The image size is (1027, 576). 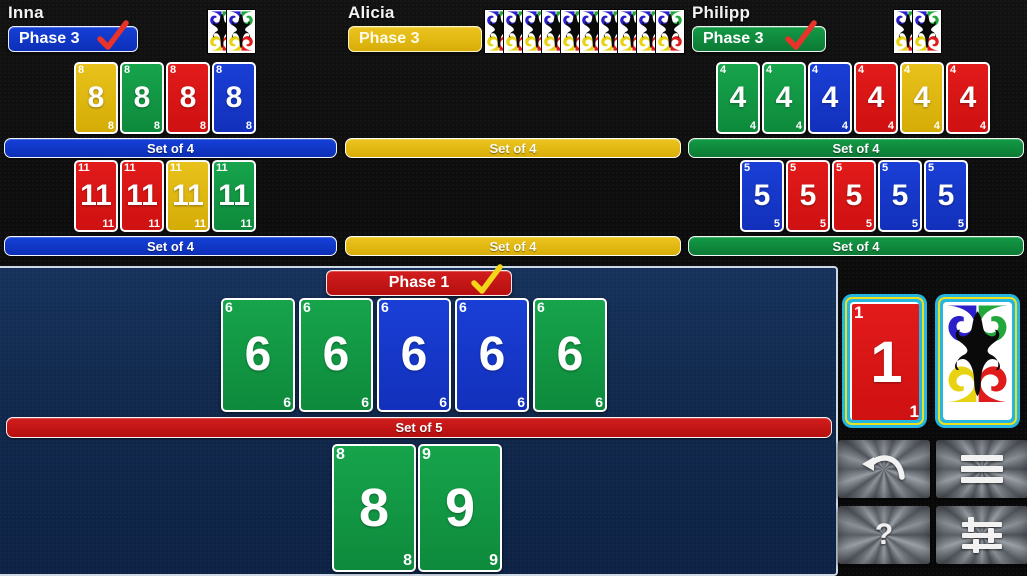 What do you see at coordinates (584, 31) in the screenshot?
I see `hand-backs-alicia` at bounding box center [584, 31].